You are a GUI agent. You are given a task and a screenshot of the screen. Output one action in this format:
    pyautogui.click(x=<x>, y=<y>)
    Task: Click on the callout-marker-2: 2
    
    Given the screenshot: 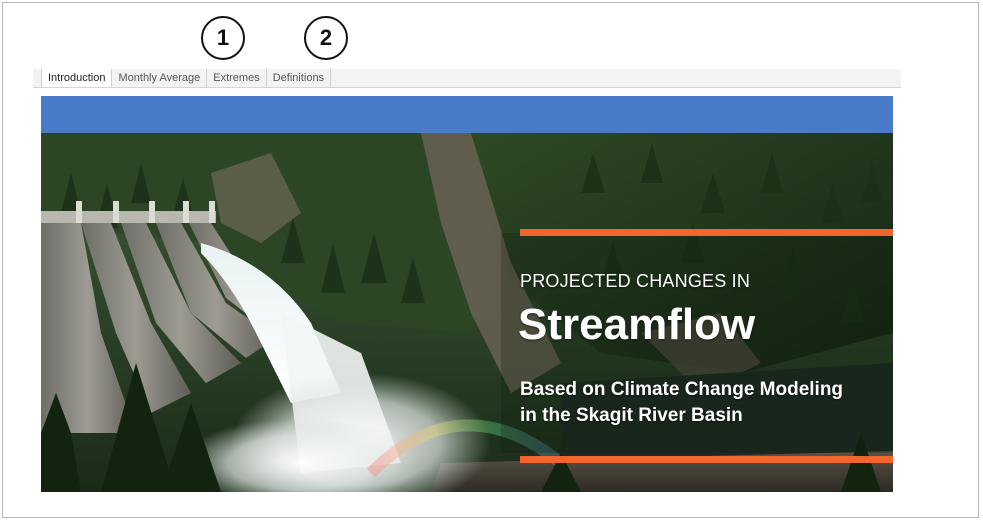 What is the action you would take?
    pyautogui.click(x=326, y=38)
    